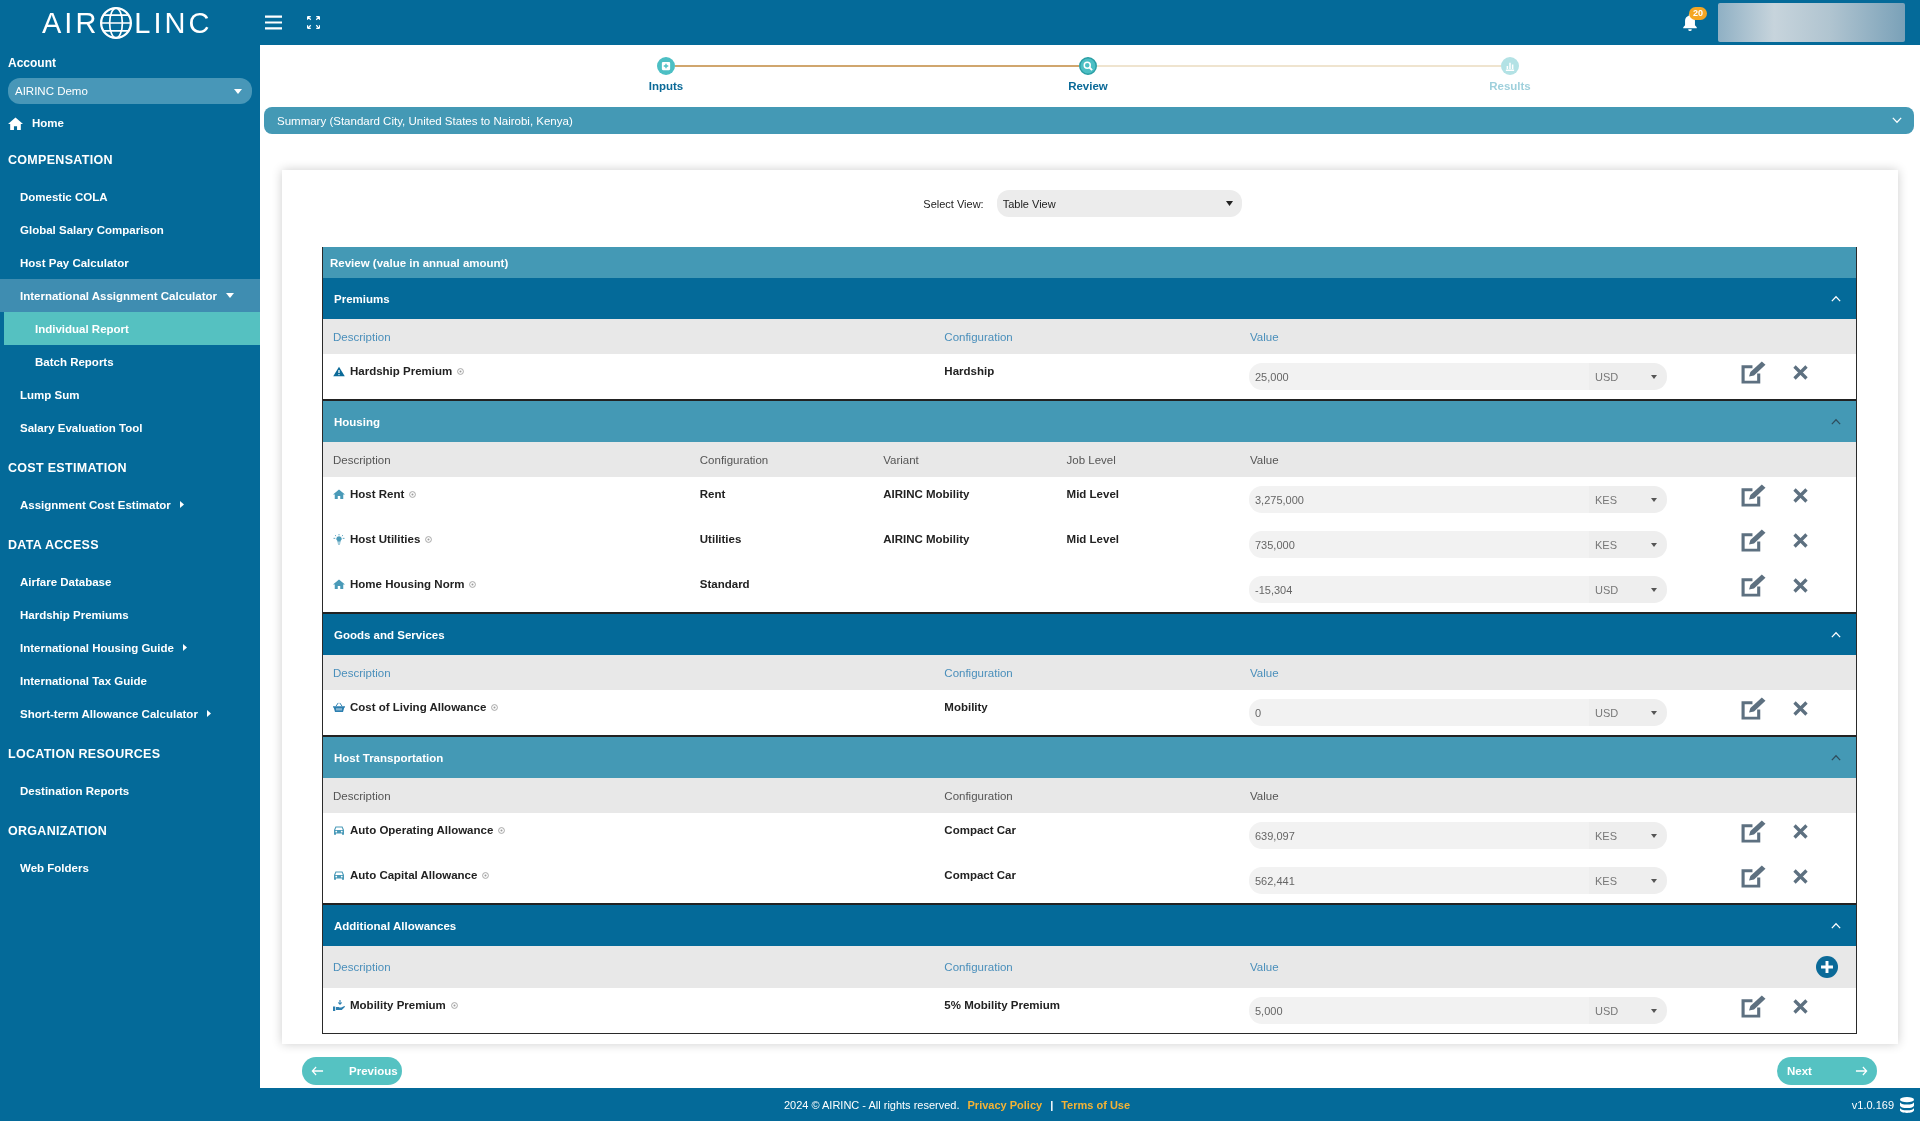 This screenshot has height=1121, width=1920. What do you see at coordinates (130, 647) in the screenshot?
I see `nav-item: International Housing Guide` at bounding box center [130, 647].